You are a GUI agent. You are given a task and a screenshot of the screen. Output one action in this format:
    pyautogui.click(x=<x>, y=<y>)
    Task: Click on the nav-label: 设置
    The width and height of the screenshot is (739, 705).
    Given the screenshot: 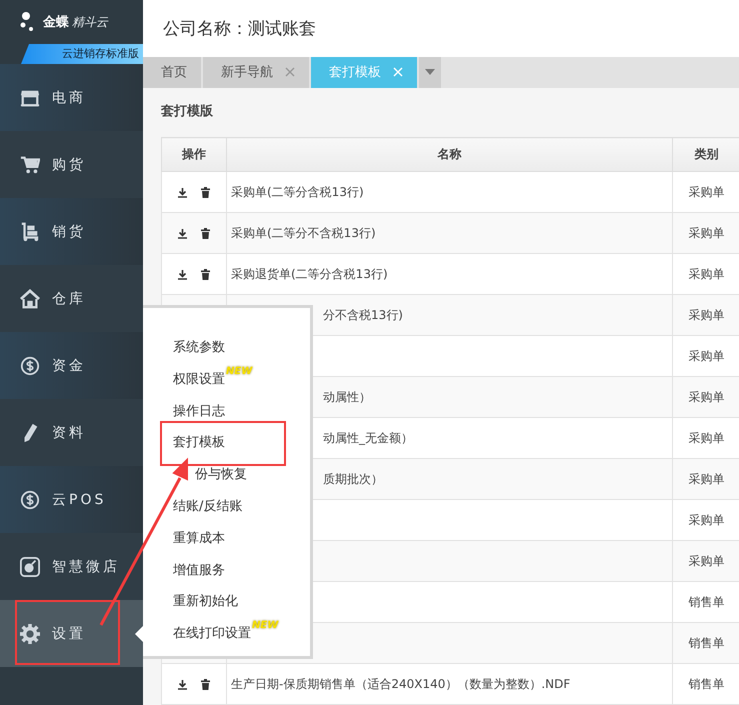 What is the action you would take?
    pyautogui.click(x=69, y=633)
    